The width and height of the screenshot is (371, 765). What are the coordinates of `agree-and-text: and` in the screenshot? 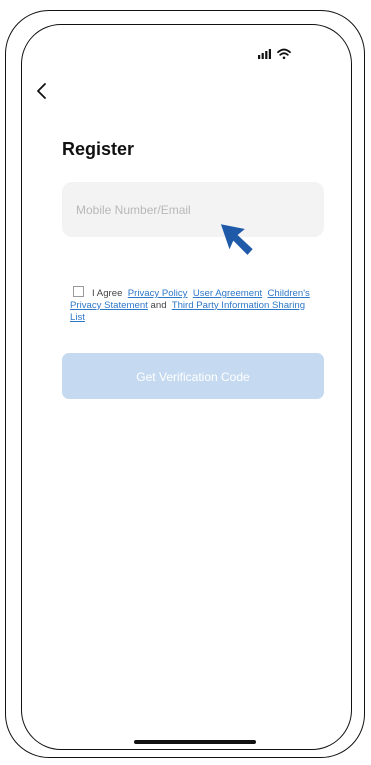 It's located at (158, 305).